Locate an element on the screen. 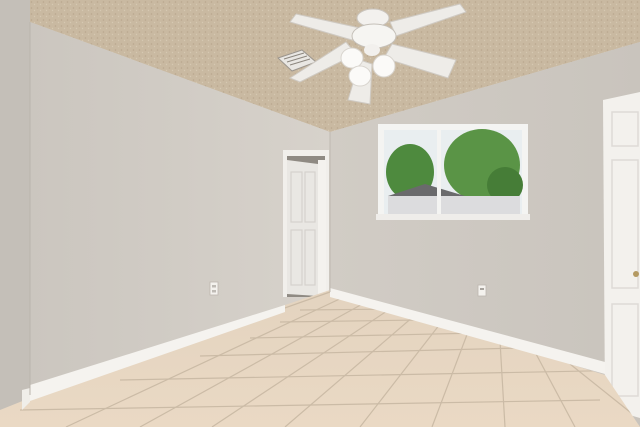 This screenshot has height=427, width=640. left-edge-wall is located at coordinates (15, 213).